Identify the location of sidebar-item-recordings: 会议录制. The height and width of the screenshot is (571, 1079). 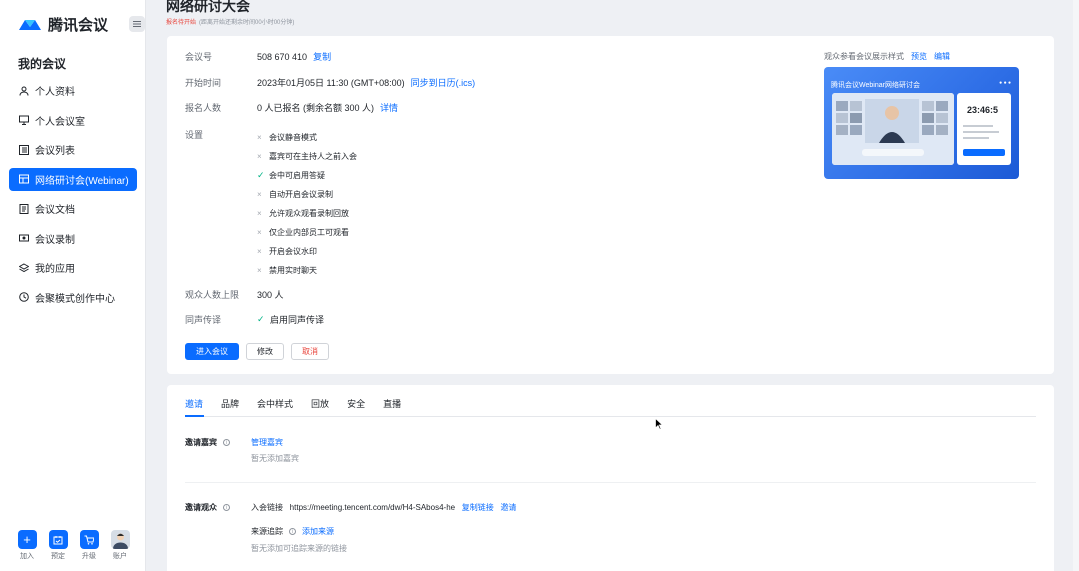
(73, 238).